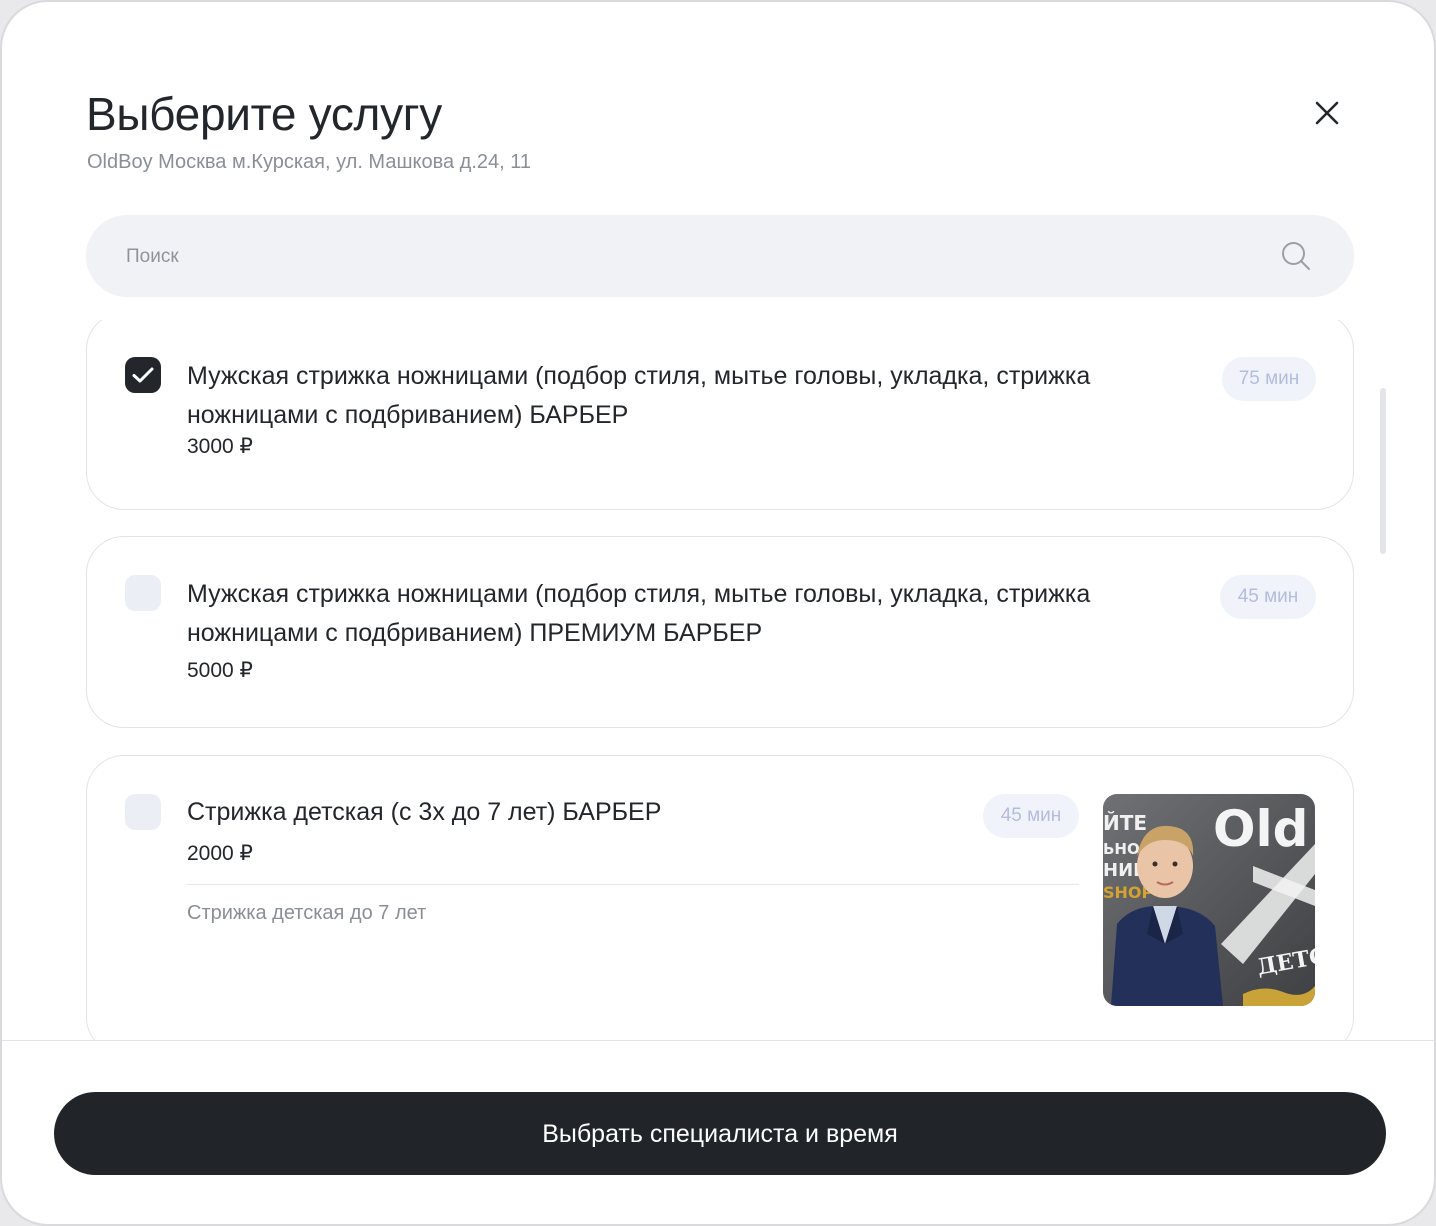  I want to click on close-button, so click(1327, 113).